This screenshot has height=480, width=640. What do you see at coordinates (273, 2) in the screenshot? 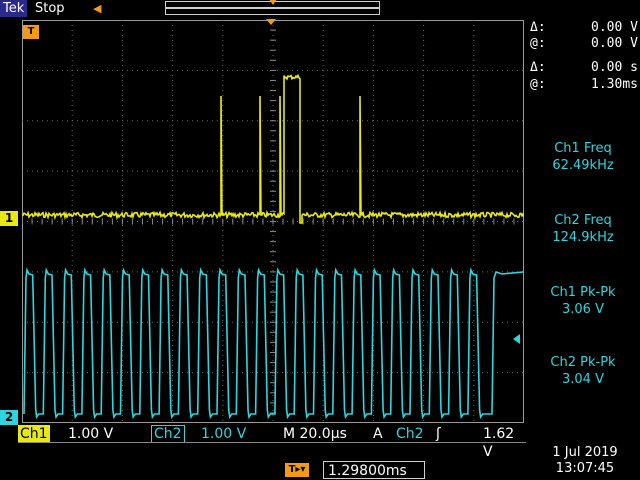
I see `trigger-point-icon` at bounding box center [273, 2].